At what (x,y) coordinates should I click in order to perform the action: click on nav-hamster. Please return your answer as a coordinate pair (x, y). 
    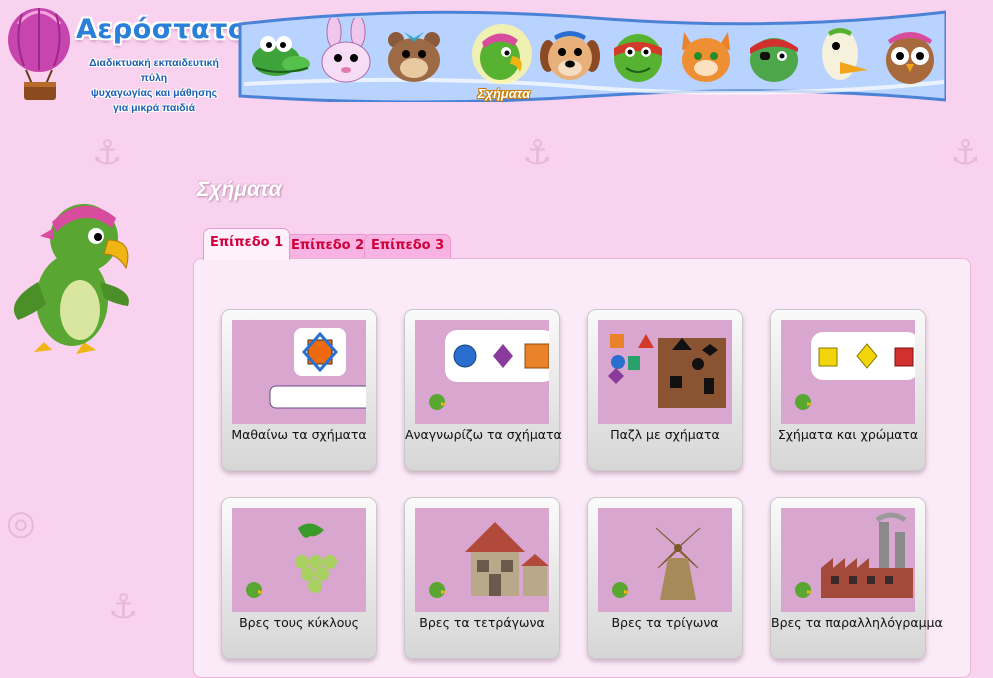
    Looking at the image, I should click on (414, 53).